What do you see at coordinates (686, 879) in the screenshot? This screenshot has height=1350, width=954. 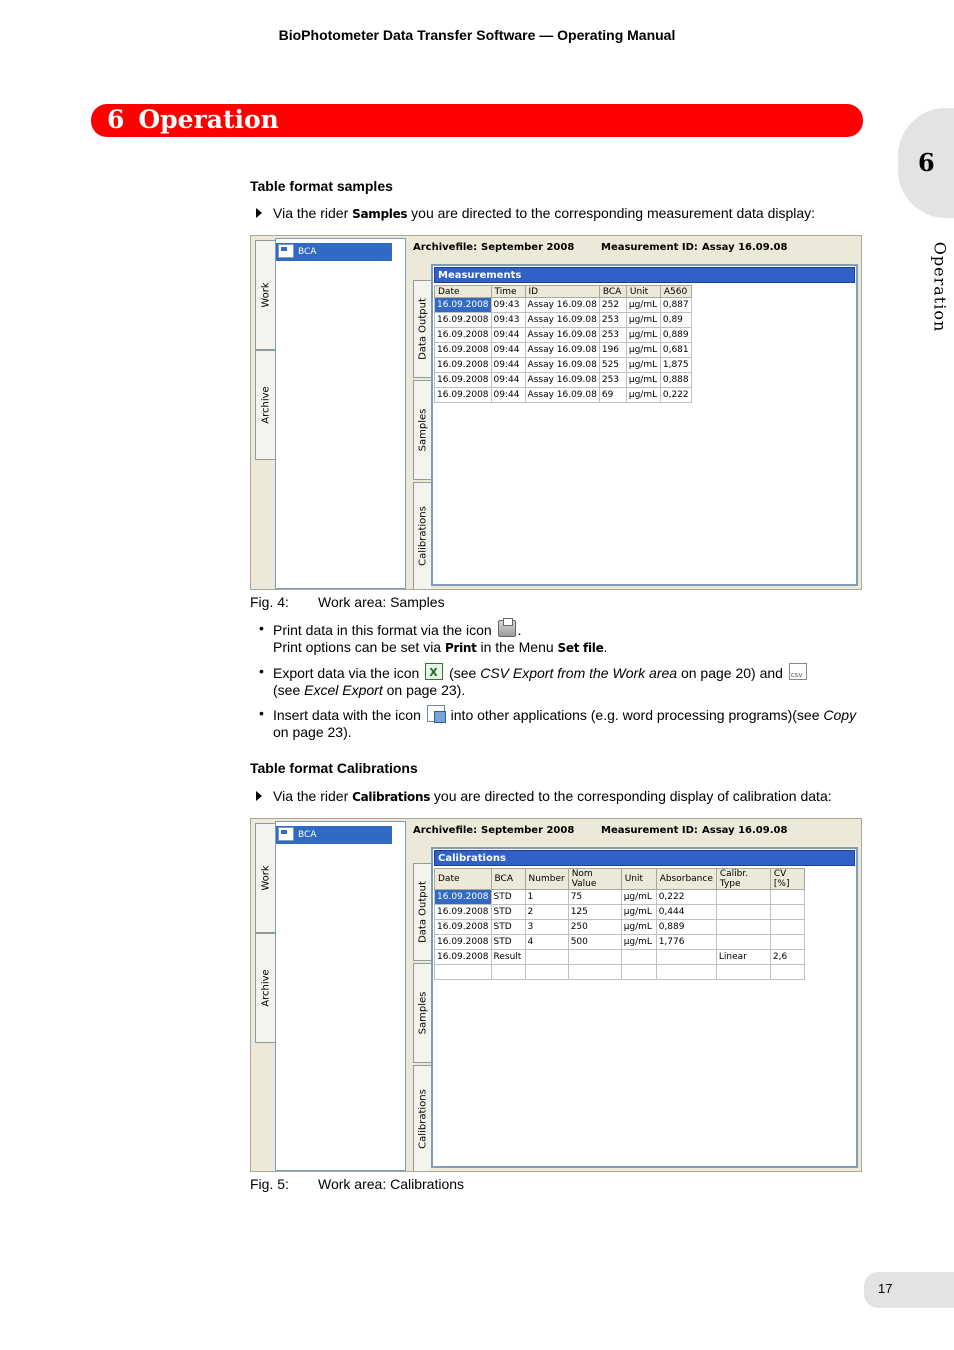 I see `column-header: Absorbance` at bounding box center [686, 879].